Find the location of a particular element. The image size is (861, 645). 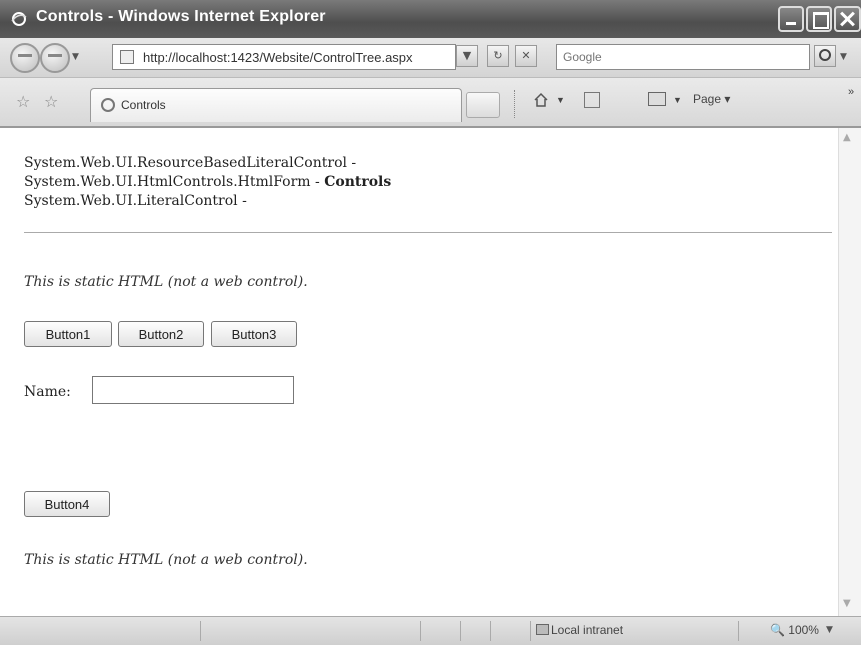

search-input is located at coordinates (683, 57).